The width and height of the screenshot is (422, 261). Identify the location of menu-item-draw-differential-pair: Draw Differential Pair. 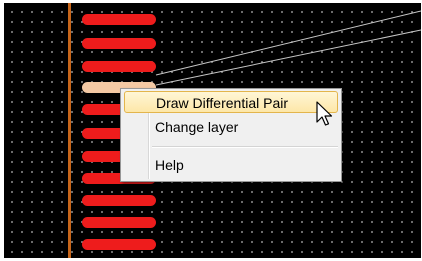
(231, 102).